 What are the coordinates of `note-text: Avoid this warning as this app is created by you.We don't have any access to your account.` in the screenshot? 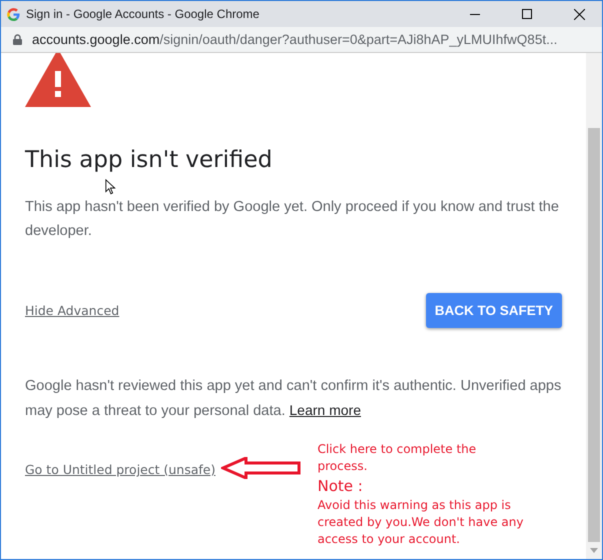 It's located at (420, 522).